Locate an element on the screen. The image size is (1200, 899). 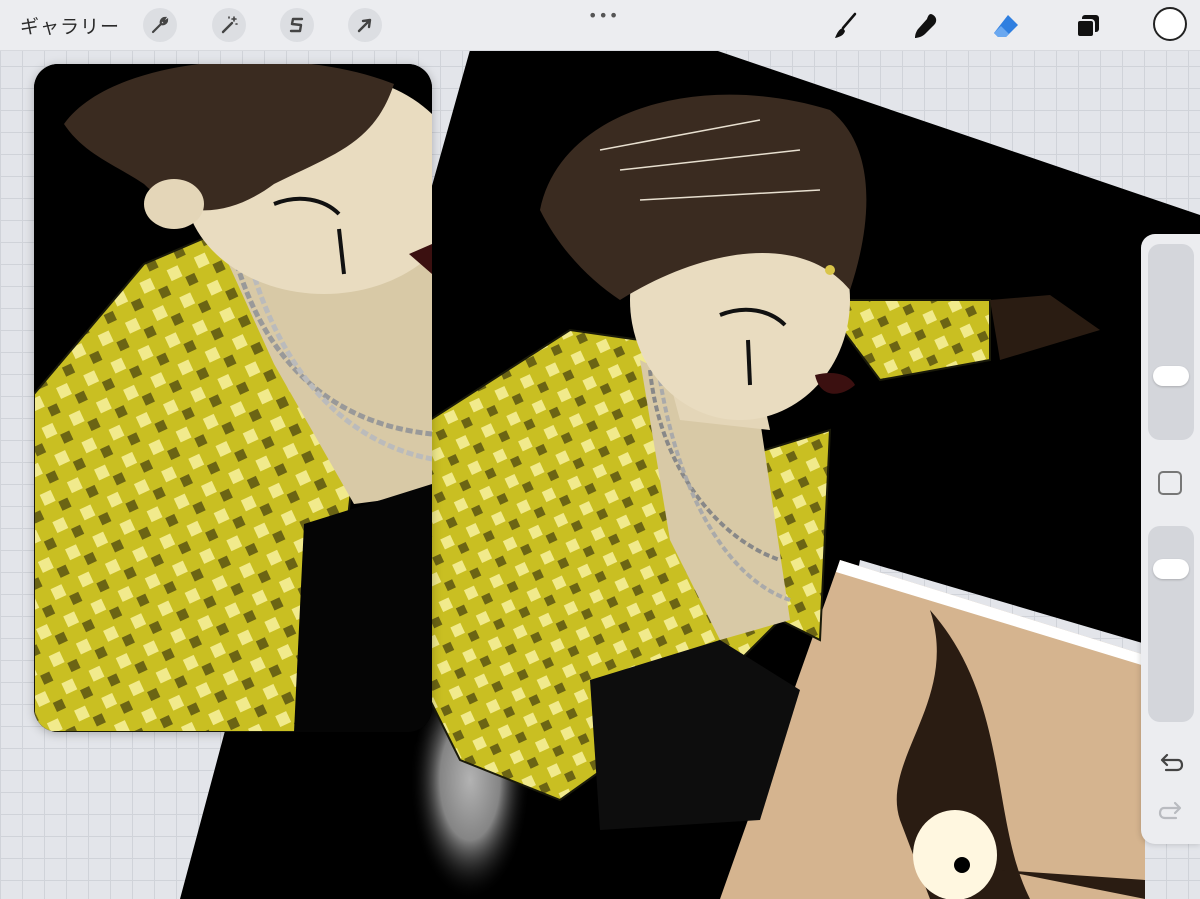
actions-button is located at coordinates (160, 25).